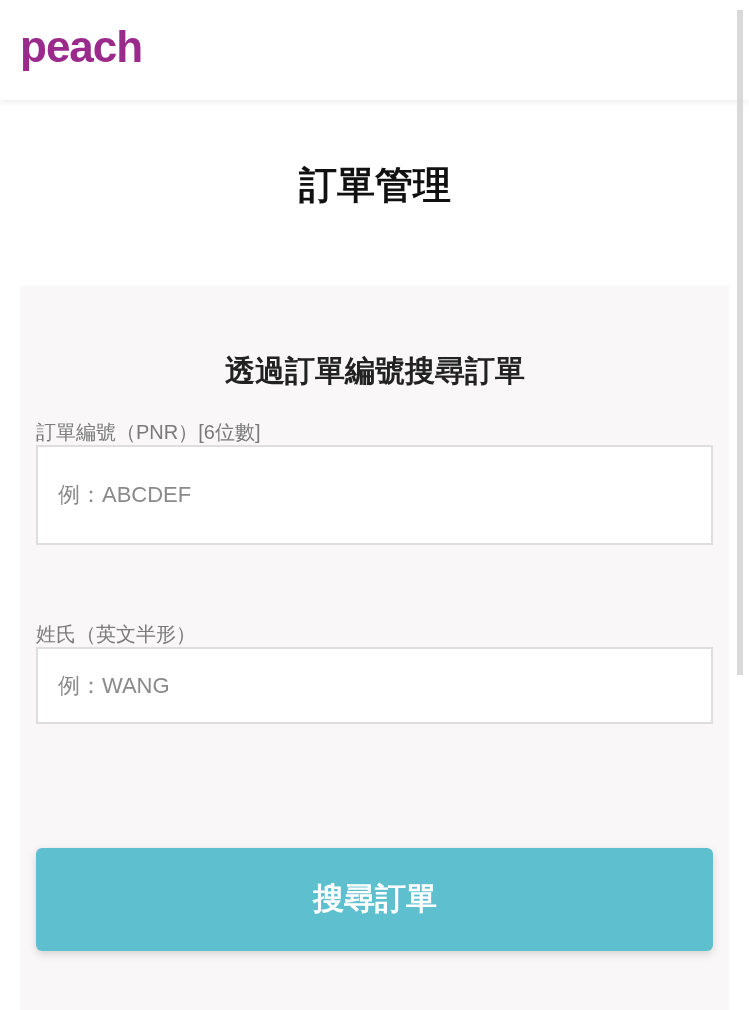 The image size is (749, 1010). I want to click on page-title: 訂單管理, so click(374, 185).